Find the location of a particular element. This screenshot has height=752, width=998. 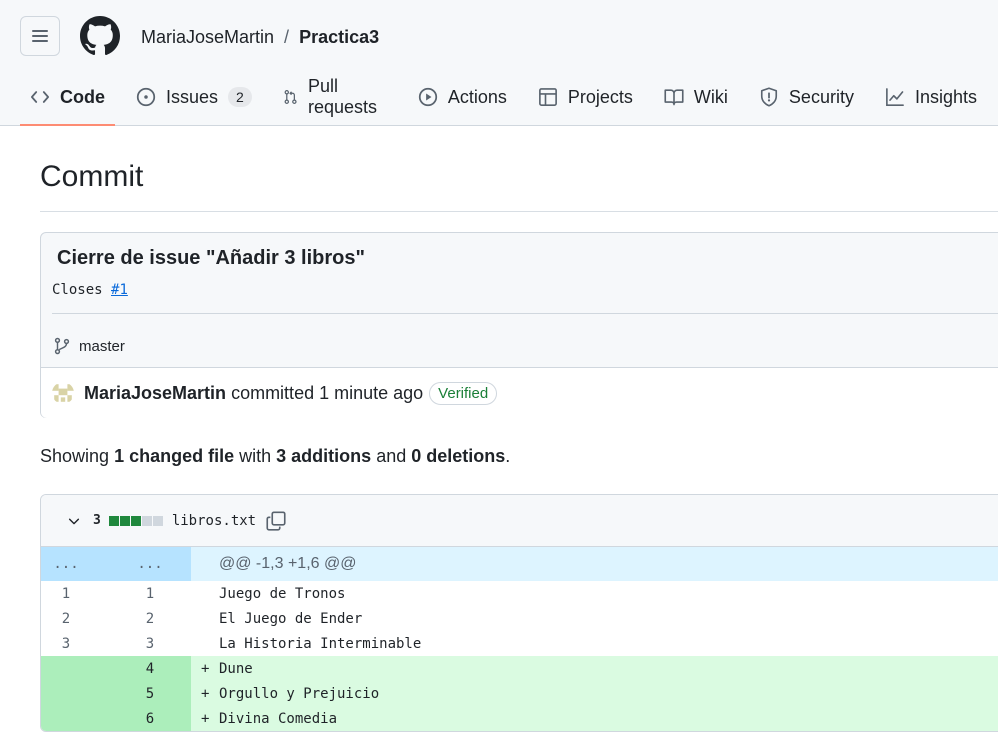

commit-action: committed is located at coordinates (273, 392).